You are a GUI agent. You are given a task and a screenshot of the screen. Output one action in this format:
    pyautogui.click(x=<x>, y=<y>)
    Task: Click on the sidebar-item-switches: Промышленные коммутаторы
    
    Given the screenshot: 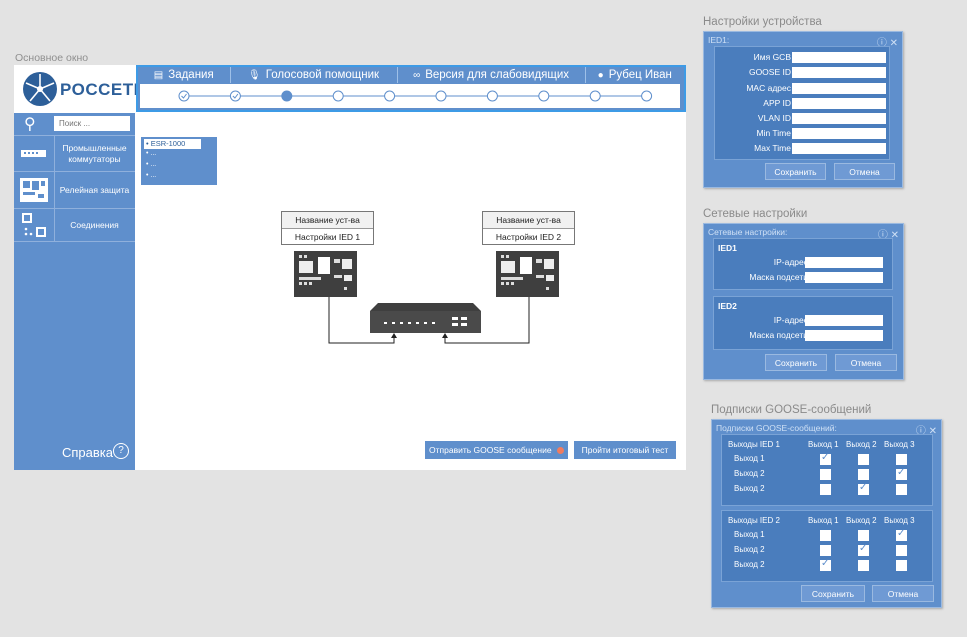 What is the action you would take?
    pyautogui.click(x=74, y=154)
    